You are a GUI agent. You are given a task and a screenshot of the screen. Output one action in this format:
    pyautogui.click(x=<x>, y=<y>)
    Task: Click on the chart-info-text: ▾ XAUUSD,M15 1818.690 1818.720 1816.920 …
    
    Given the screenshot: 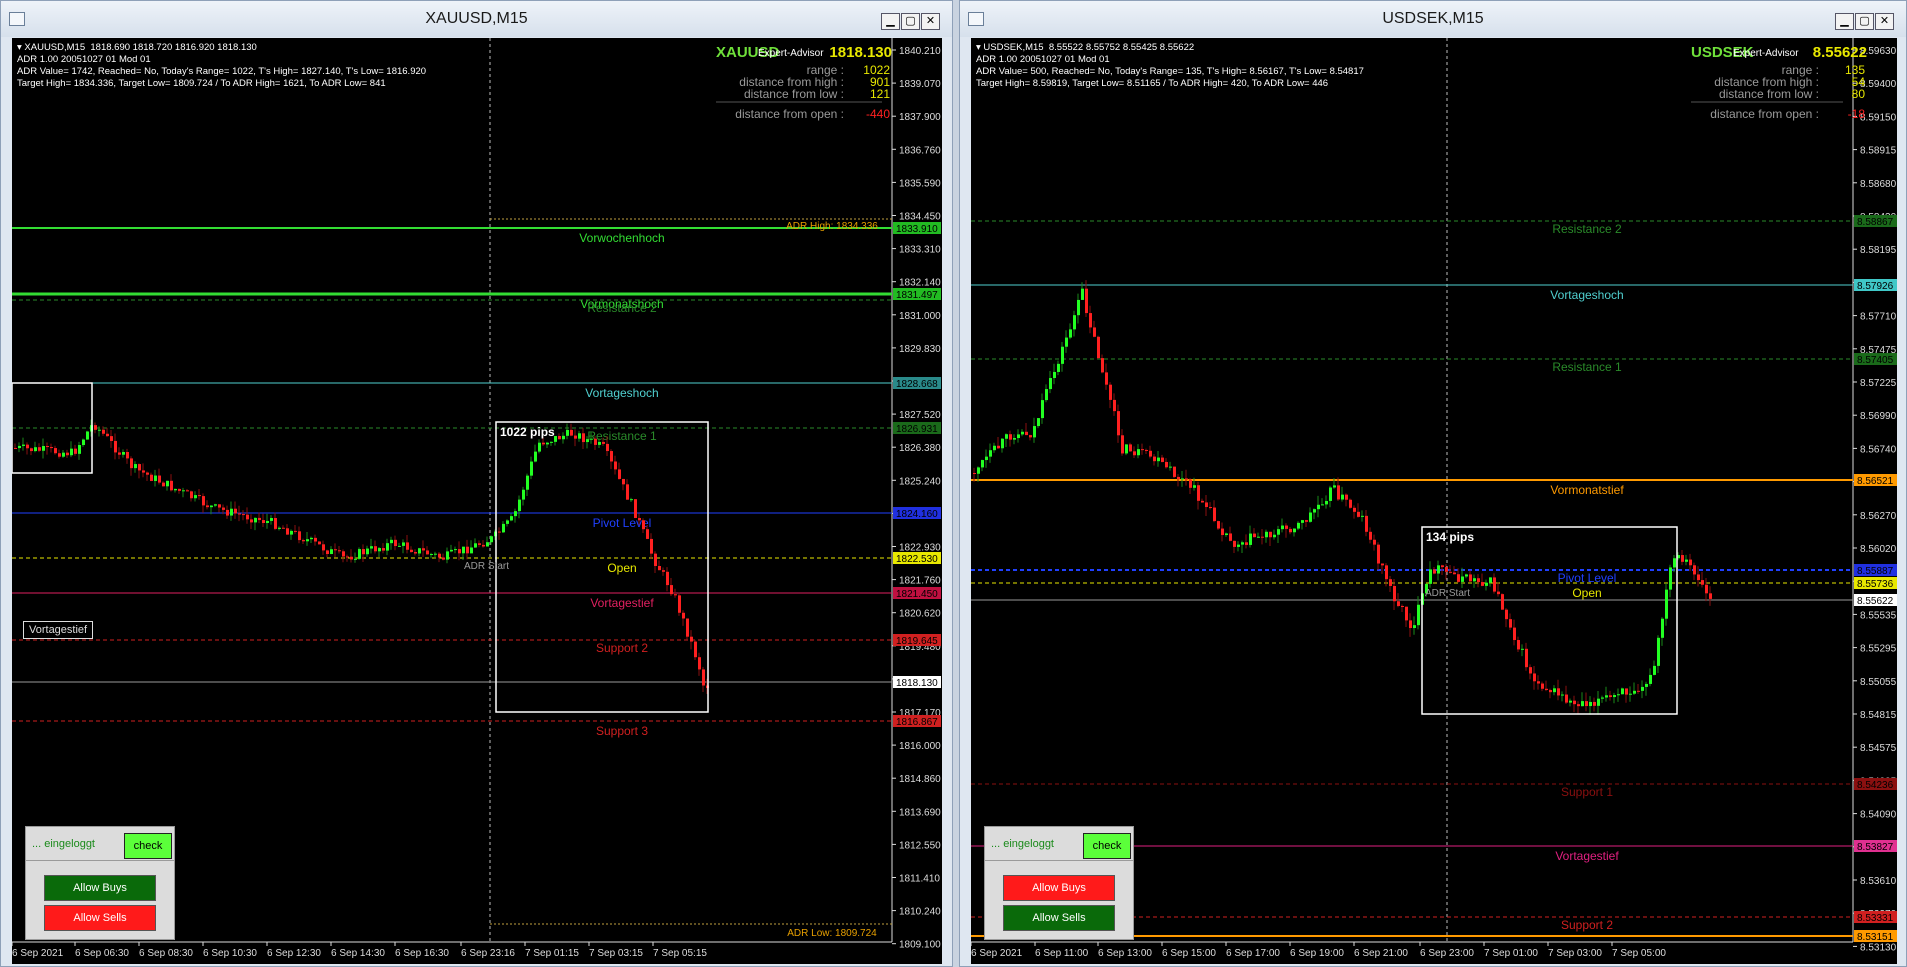 What is the action you would take?
    pyautogui.click(x=221, y=66)
    